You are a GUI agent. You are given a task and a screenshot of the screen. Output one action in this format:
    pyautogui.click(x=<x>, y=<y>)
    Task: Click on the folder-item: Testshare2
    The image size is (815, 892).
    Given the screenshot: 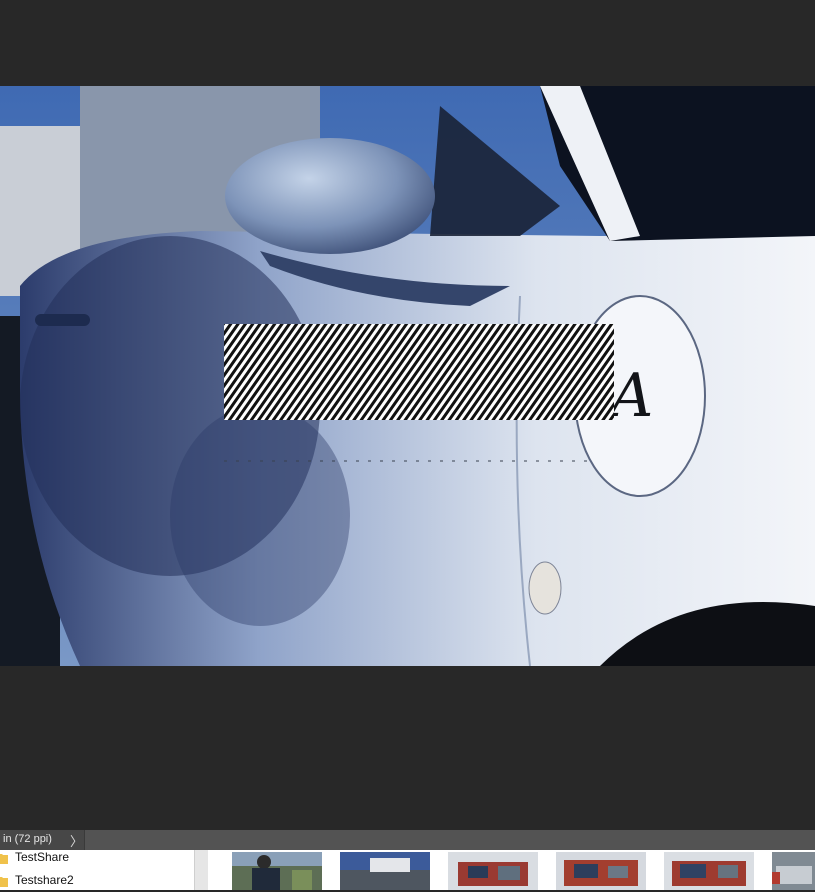 What is the action you would take?
    pyautogui.click(x=97, y=882)
    